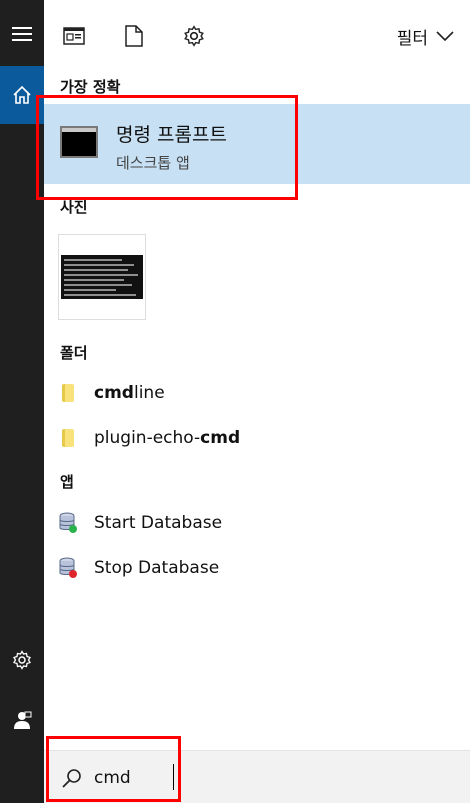 Image resolution: width=470 pixels, height=803 pixels. Describe the element at coordinates (22, 720) in the screenshot. I see `account-icon` at that location.